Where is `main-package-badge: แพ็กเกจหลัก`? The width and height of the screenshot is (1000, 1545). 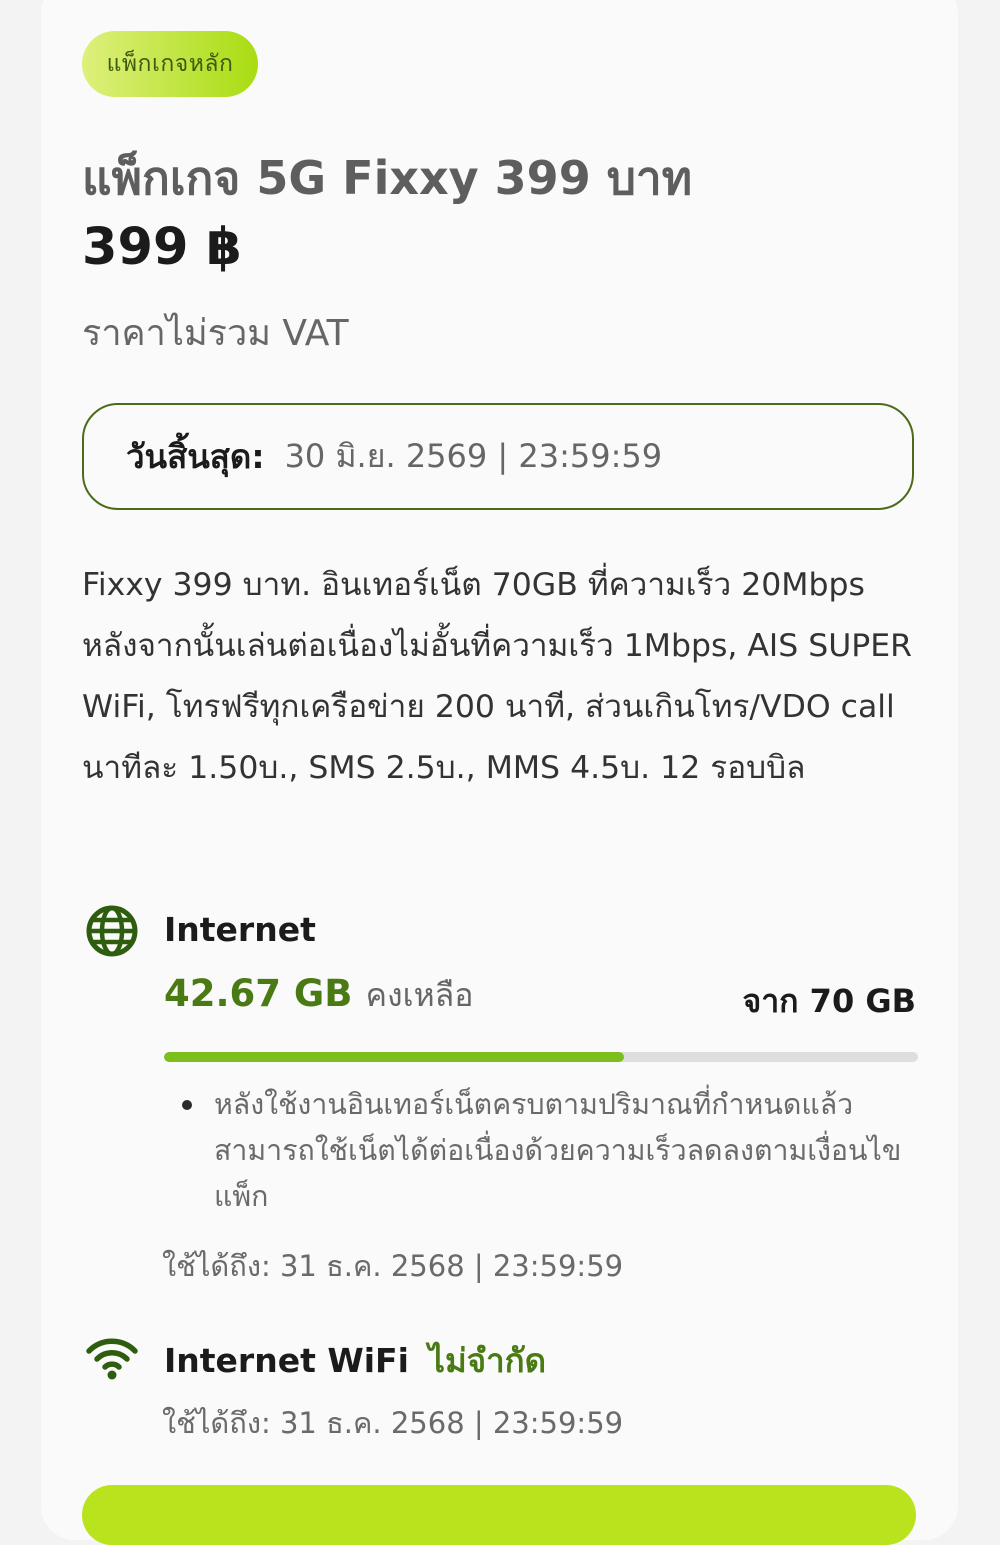
main-package-badge: แพ็กเกจหลัก is located at coordinates (170, 64).